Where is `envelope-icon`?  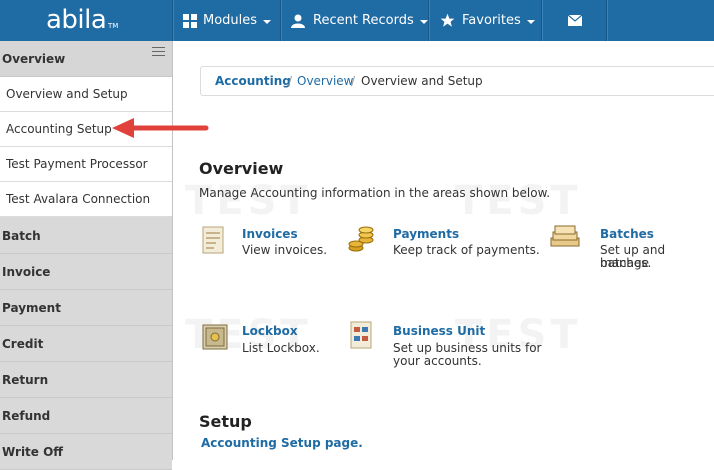
envelope-icon is located at coordinates (575, 20).